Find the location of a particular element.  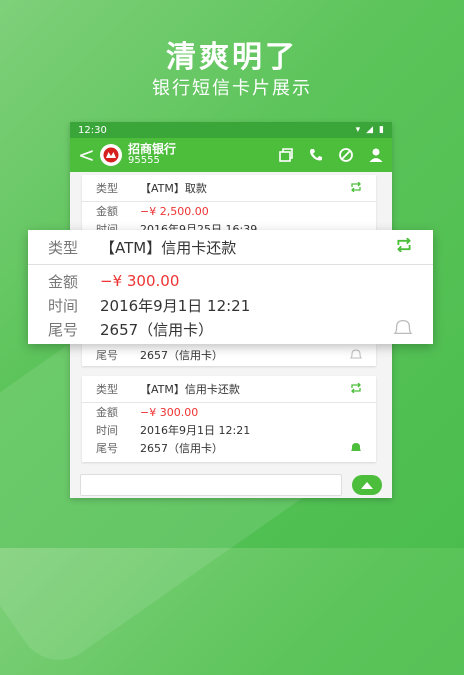

message-input is located at coordinates (211, 485).